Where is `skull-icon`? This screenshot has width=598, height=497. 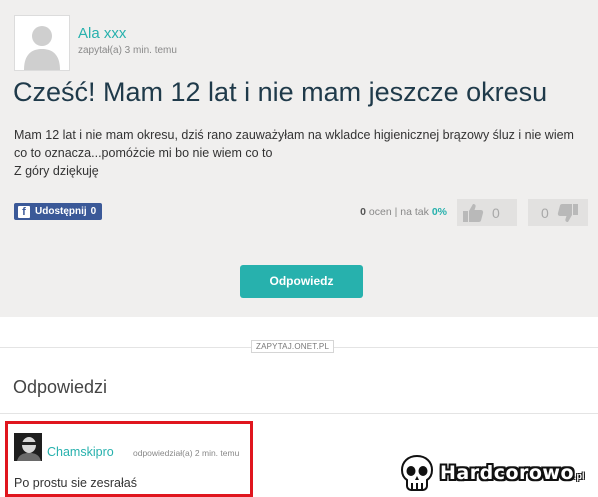 skull-icon is located at coordinates (417, 473).